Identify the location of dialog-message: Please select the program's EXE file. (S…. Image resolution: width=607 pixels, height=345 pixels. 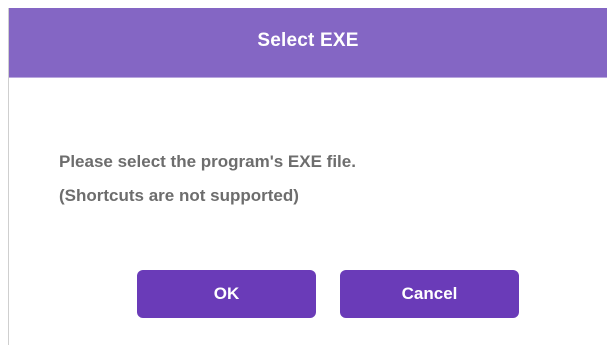
(207, 179).